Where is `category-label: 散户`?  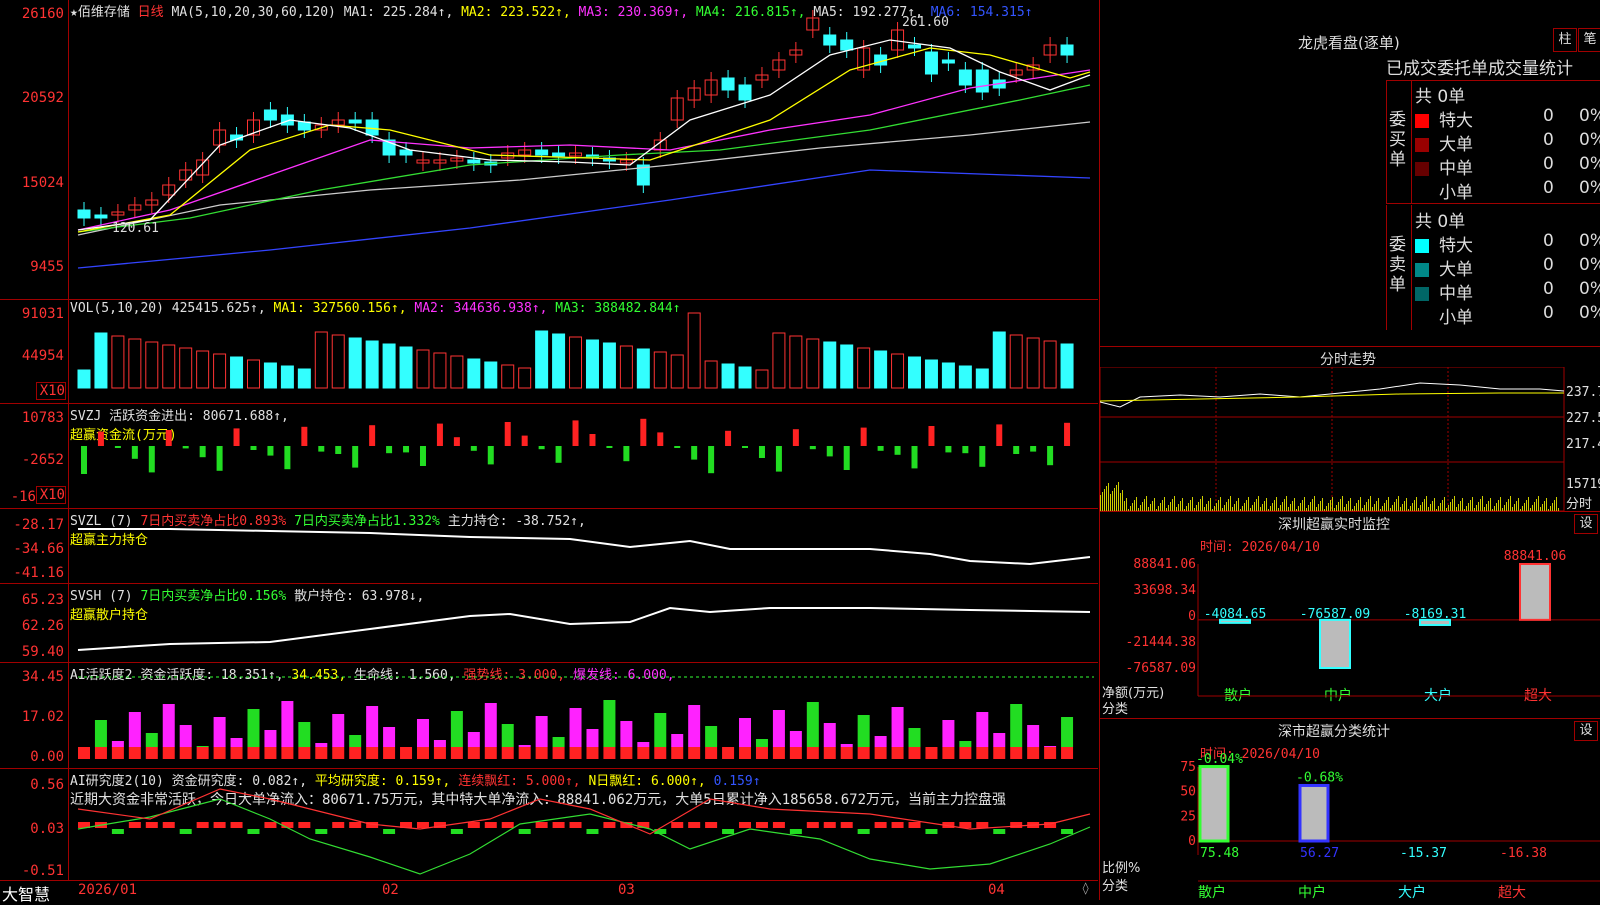
category-label: 散户 is located at coordinates (1212, 892).